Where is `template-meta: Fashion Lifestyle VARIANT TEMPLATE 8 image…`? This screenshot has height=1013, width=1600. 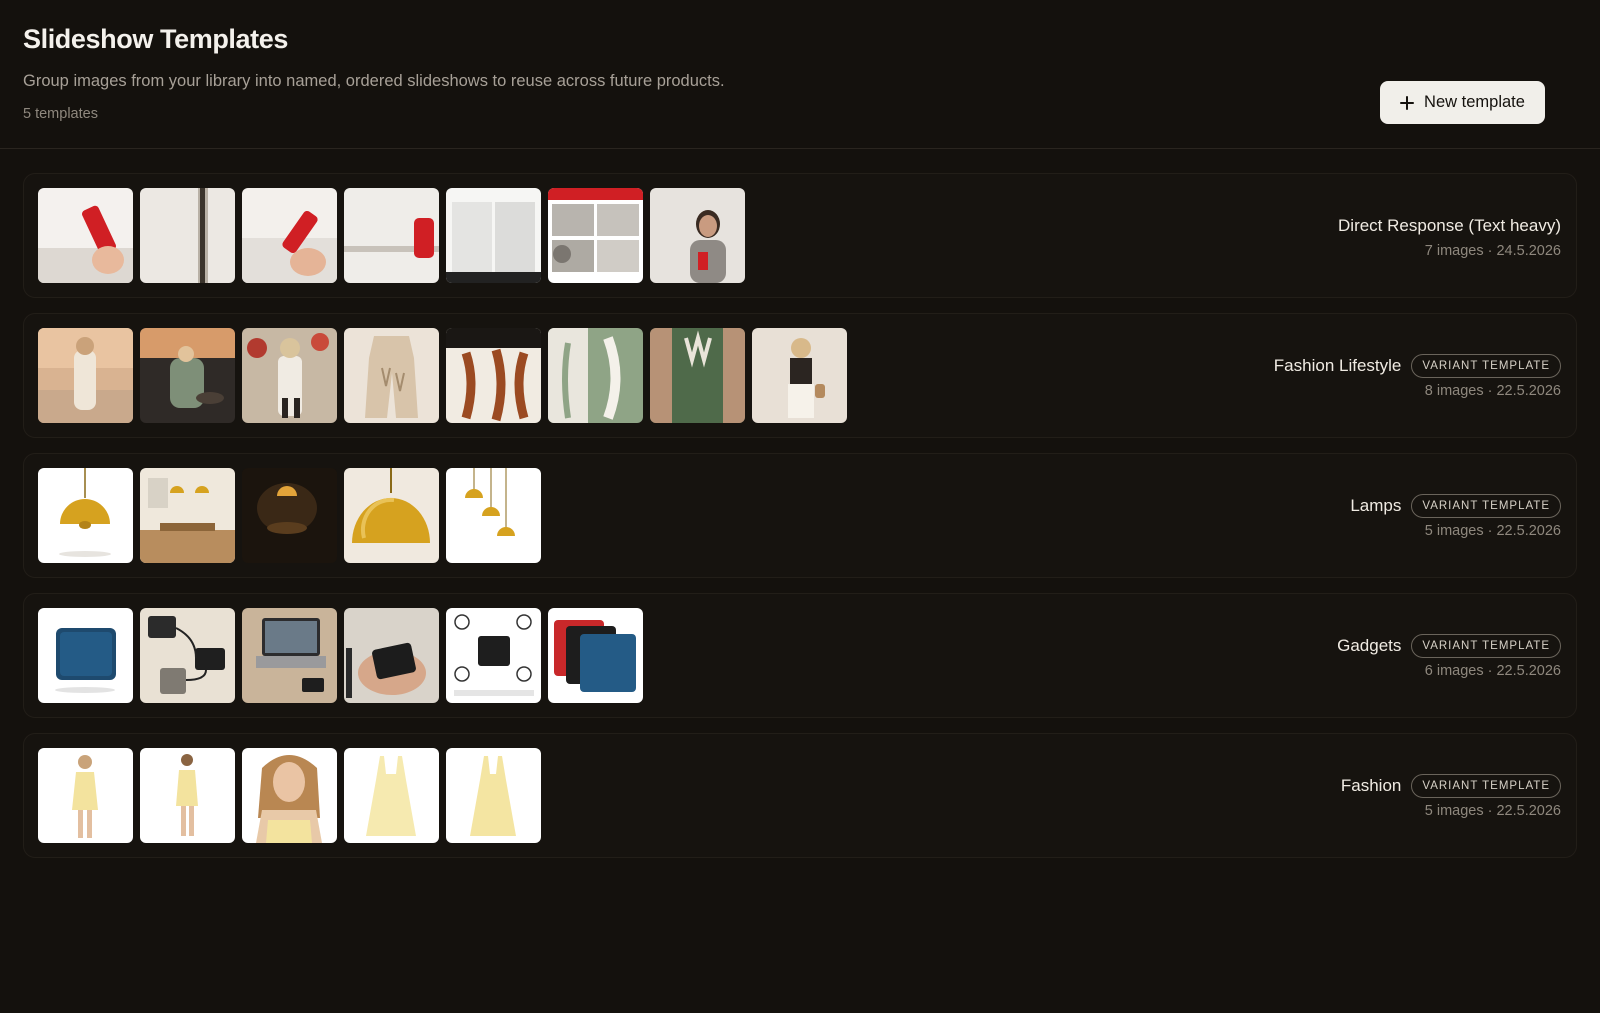 template-meta: Fashion Lifestyle VARIANT TEMPLATE 8 image… is located at coordinates (1417, 382).